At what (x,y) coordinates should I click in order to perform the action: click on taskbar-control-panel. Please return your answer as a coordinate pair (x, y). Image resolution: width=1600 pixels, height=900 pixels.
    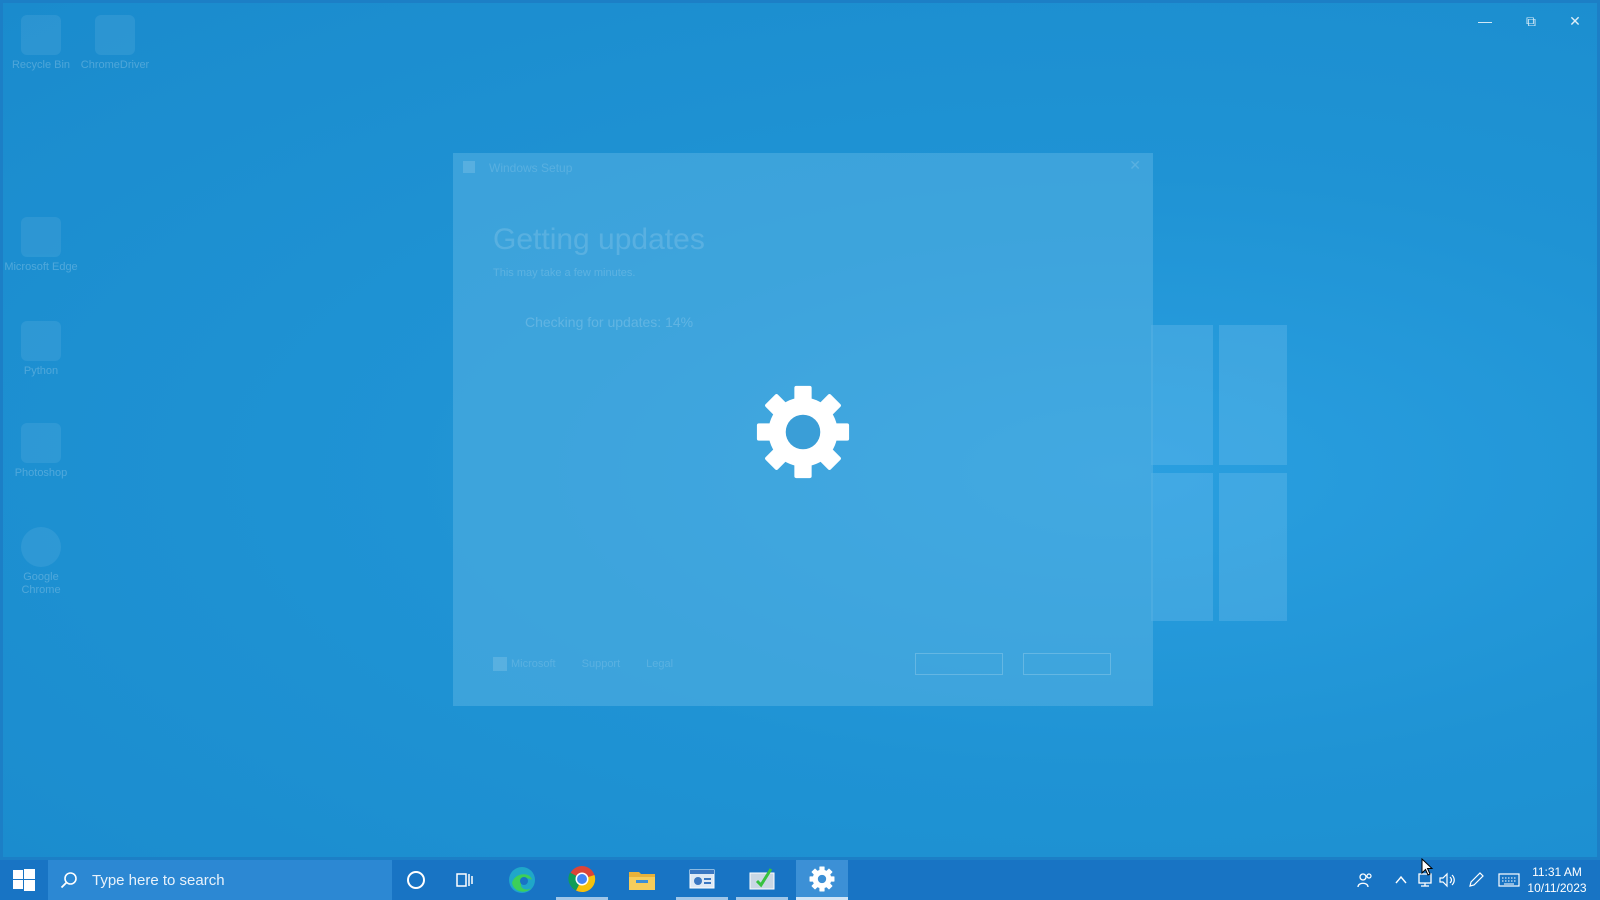
    Looking at the image, I should click on (702, 880).